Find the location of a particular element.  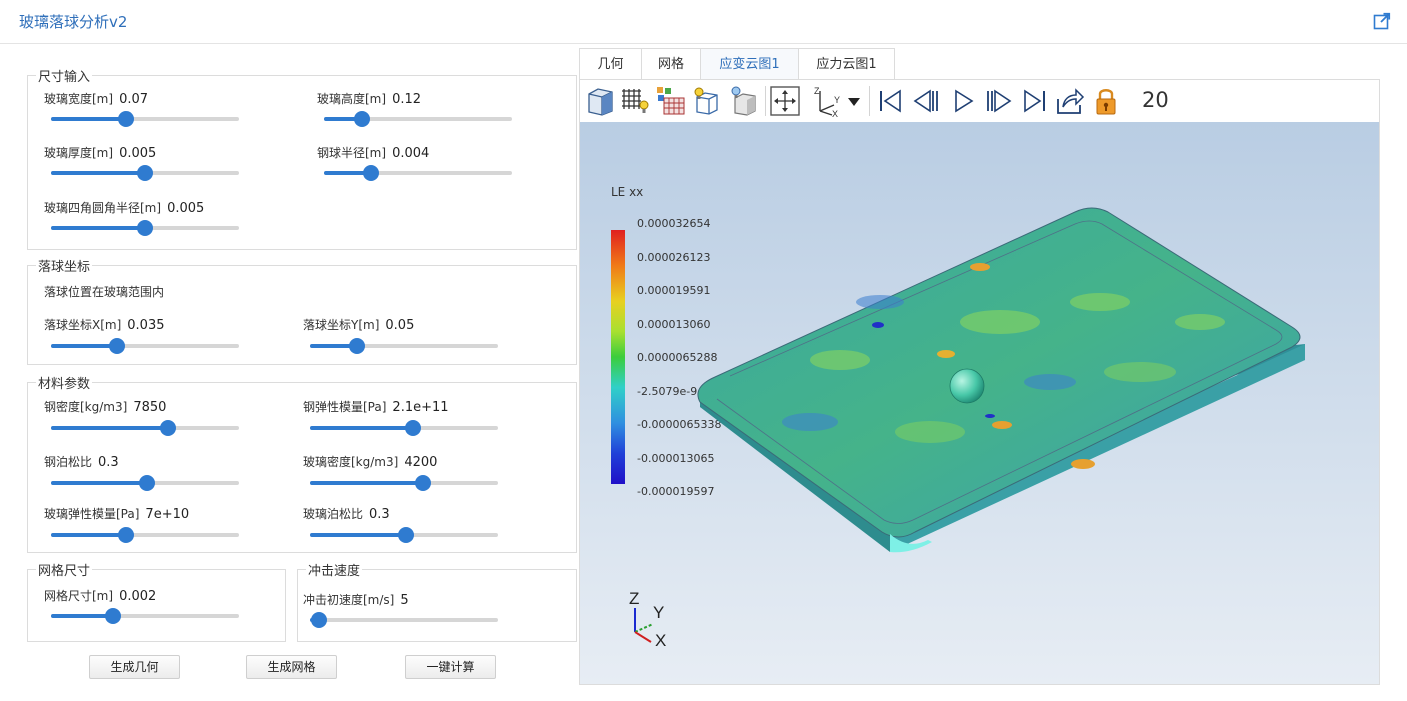

tab-geometry: 几何 is located at coordinates (610, 63).